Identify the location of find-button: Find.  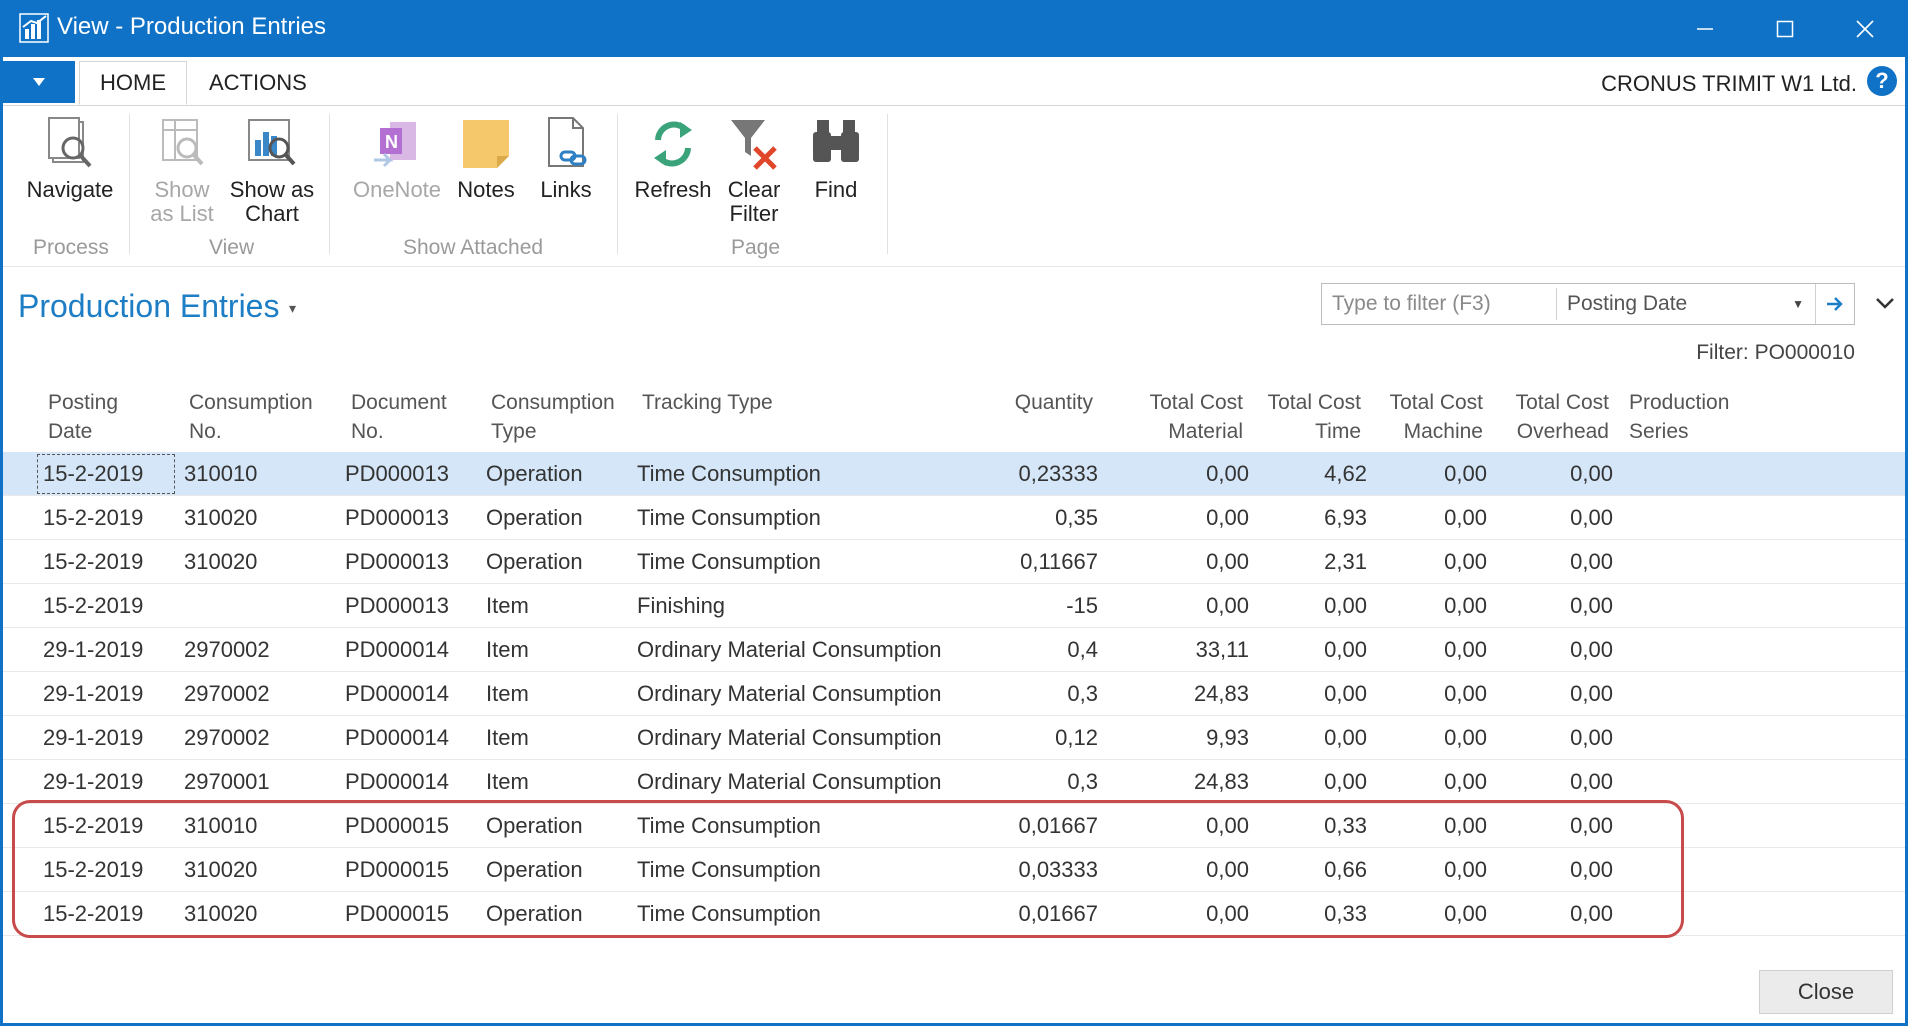
(836, 159).